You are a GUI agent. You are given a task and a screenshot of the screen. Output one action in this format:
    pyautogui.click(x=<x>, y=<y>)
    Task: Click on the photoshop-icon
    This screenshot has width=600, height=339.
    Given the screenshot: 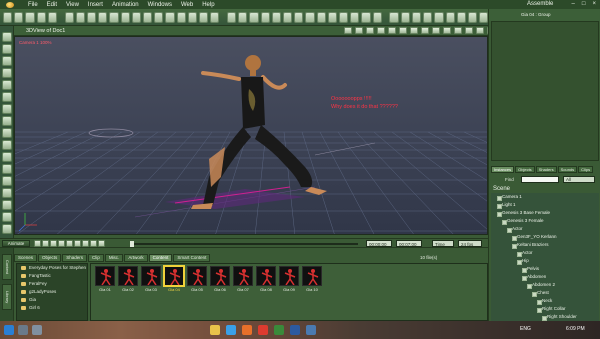 What is the action you would take?
    pyautogui.click(x=295, y=330)
    